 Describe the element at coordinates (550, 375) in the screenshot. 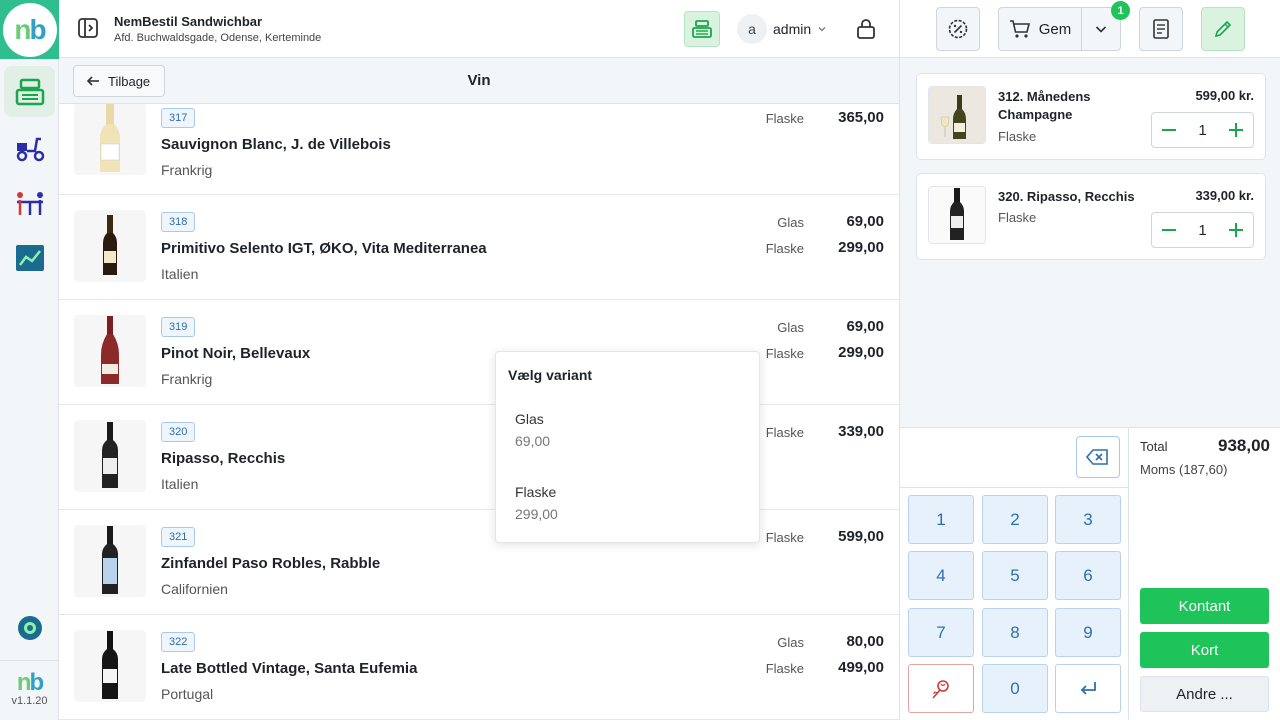

I see `popup-title: Vælg variant` at that location.